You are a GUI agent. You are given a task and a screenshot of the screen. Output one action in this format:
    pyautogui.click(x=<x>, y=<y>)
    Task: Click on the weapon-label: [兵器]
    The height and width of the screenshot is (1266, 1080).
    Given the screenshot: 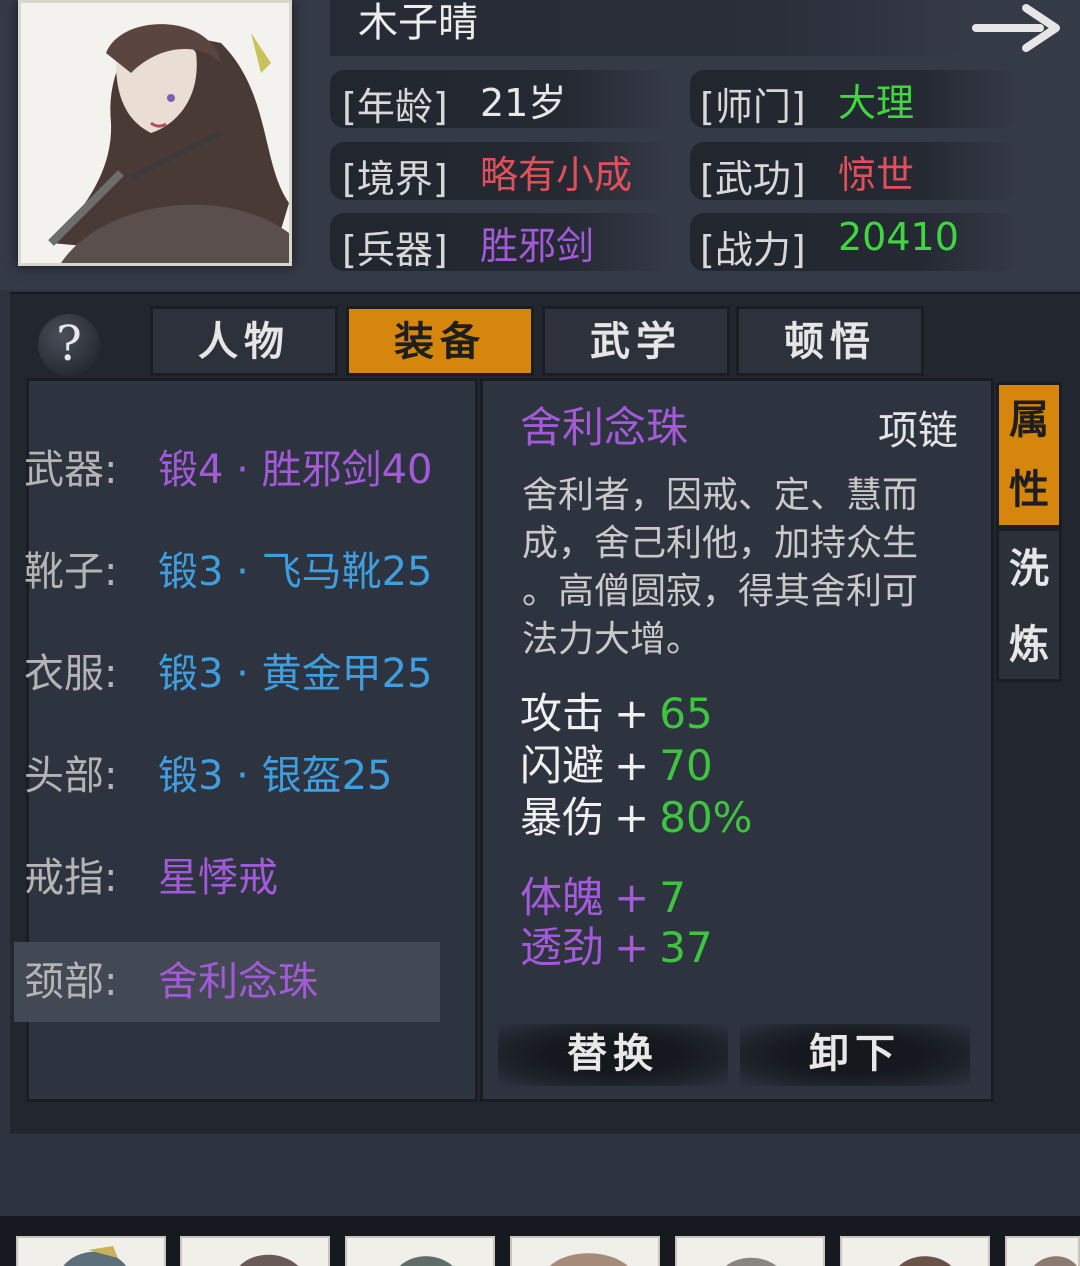 What is the action you would take?
    pyautogui.click(x=395, y=250)
    